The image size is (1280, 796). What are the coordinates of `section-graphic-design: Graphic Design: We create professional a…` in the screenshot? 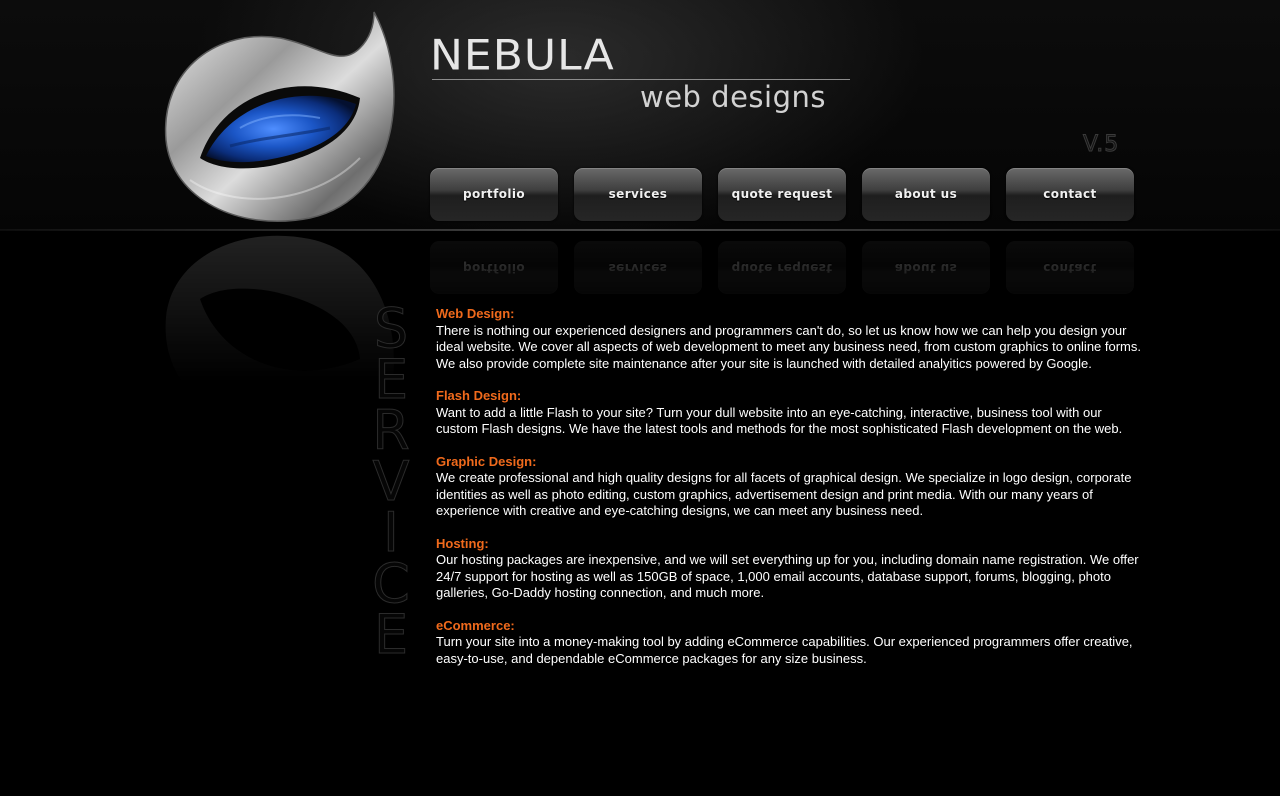 It's located at (791, 487).